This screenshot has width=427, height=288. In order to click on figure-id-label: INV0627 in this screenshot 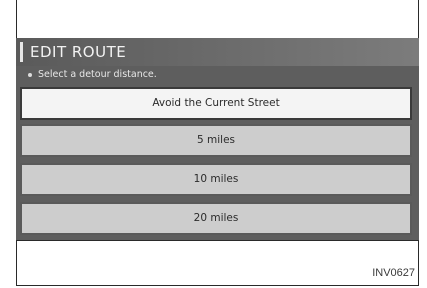, I will do `click(393, 273)`.